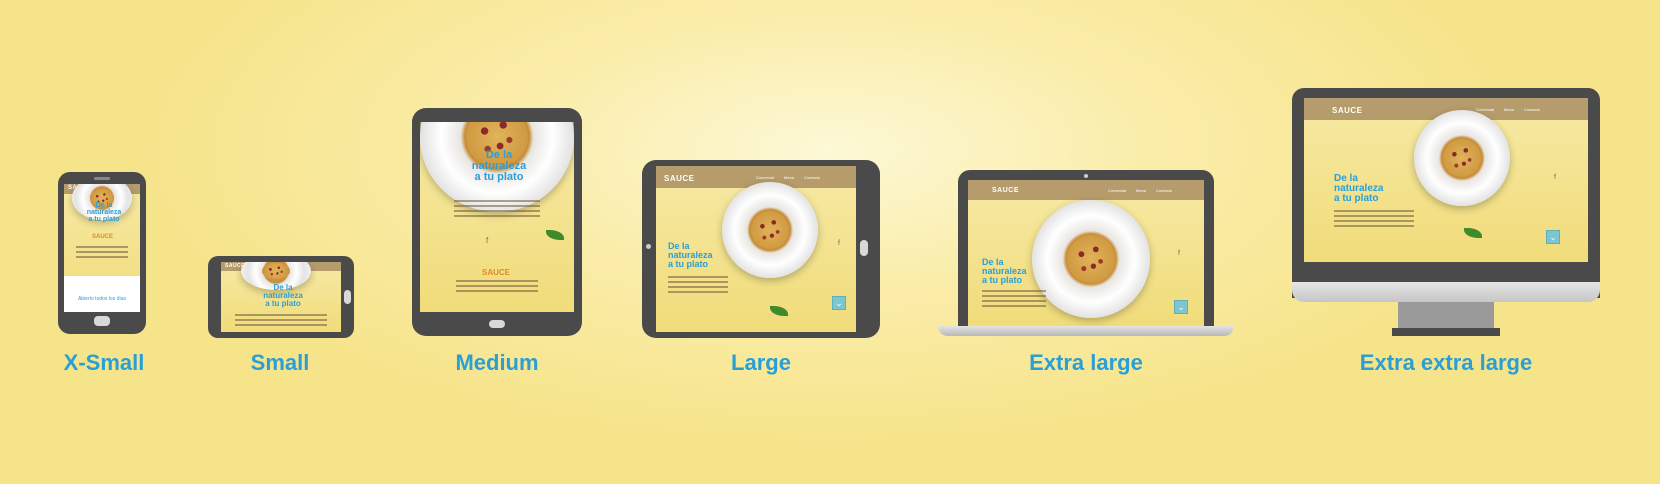 The image size is (1660, 484). Describe the element at coordinates (1086, 362) in the screenshot. I see `label-extra-large: Extra large` at that location.